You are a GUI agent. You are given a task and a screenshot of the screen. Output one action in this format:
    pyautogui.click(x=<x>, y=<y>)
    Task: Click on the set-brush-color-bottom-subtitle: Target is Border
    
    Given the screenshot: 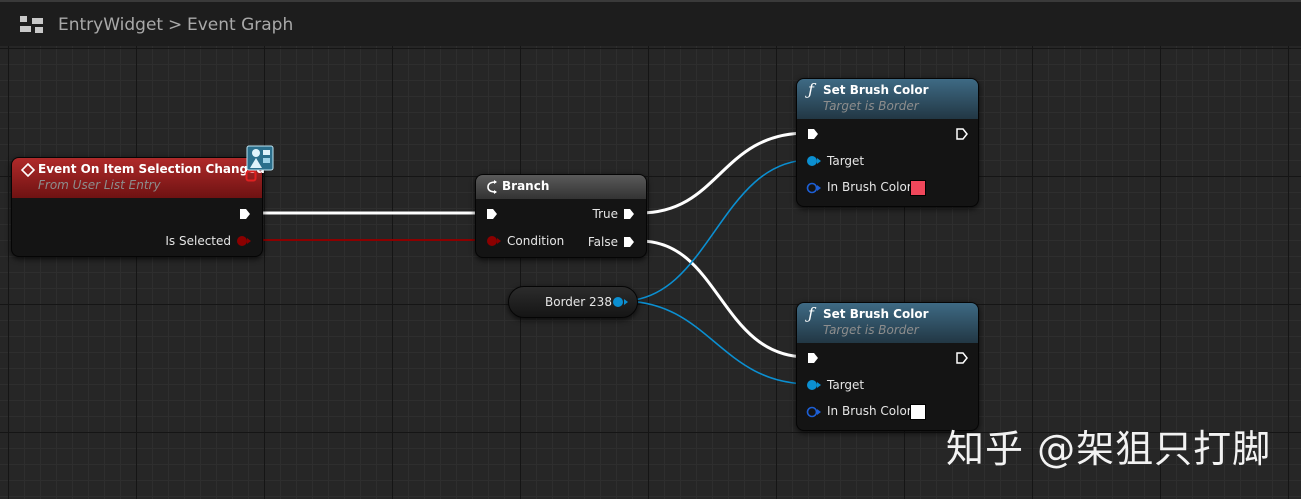 What is the action you would take?
    pyautogui.click(x=871, y=330)
    